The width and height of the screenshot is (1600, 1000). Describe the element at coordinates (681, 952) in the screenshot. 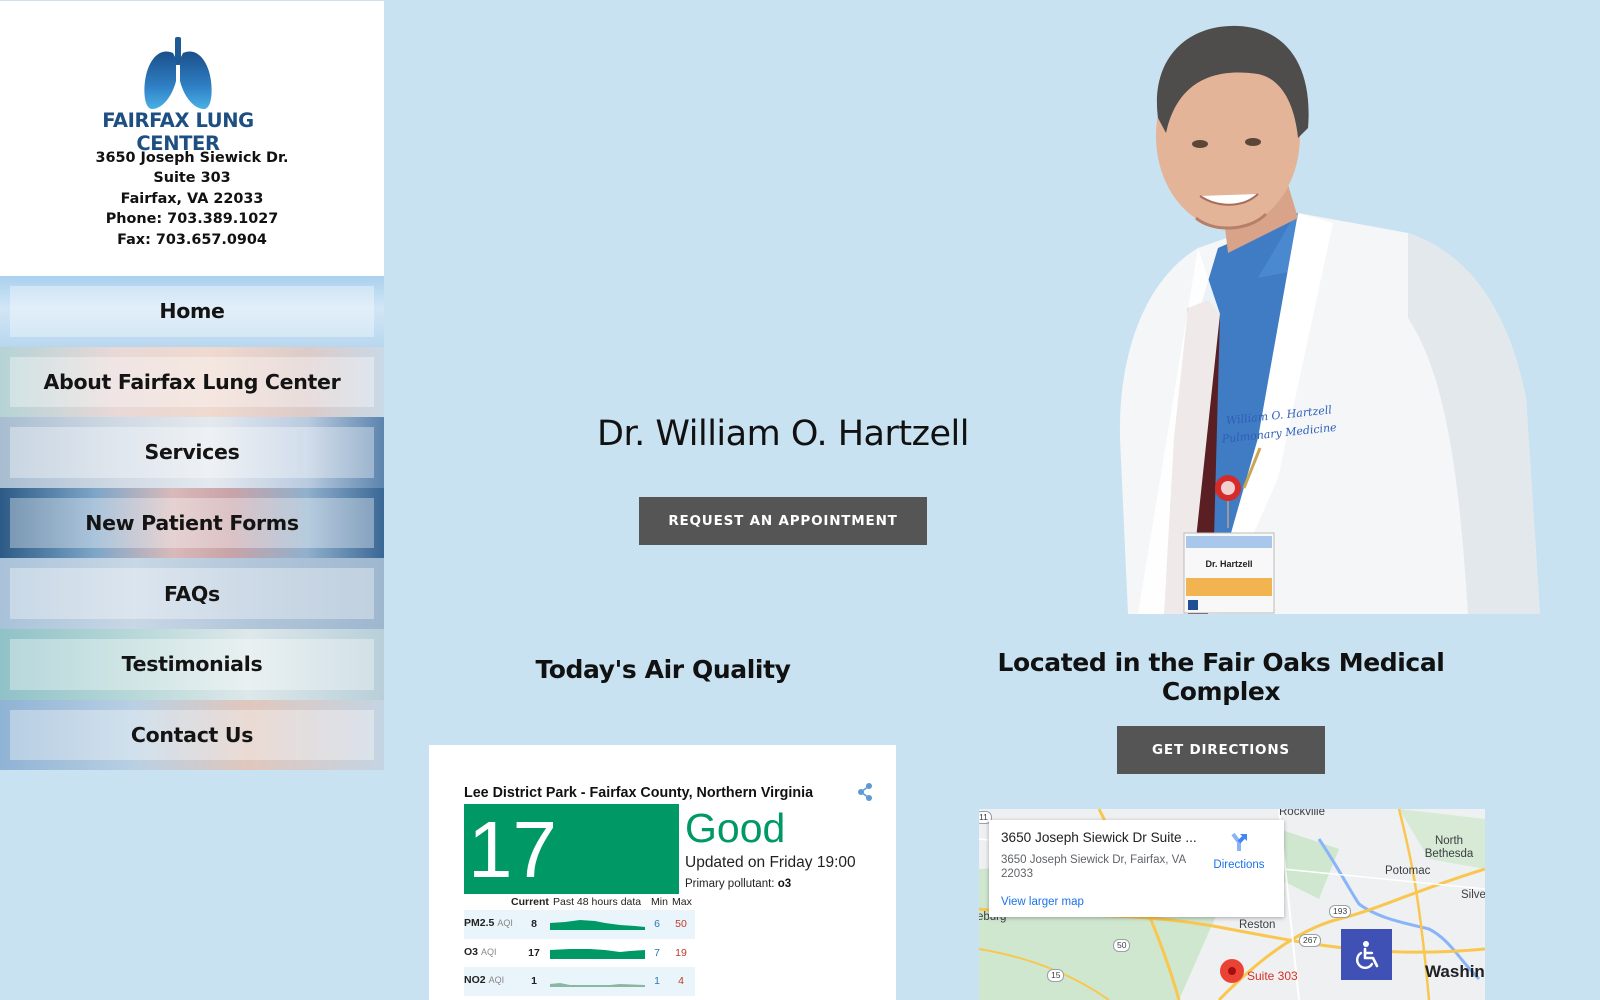

I see `pollutant-max: 19` at that location.